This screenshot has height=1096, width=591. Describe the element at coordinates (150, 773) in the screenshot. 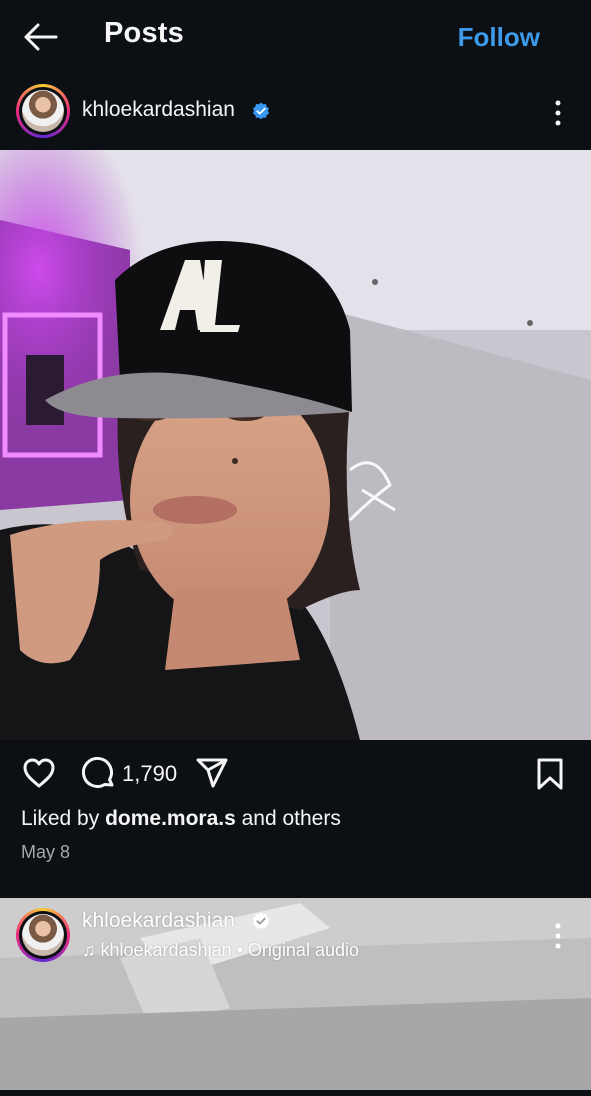

I see `comment-count: 1,790` at that location.